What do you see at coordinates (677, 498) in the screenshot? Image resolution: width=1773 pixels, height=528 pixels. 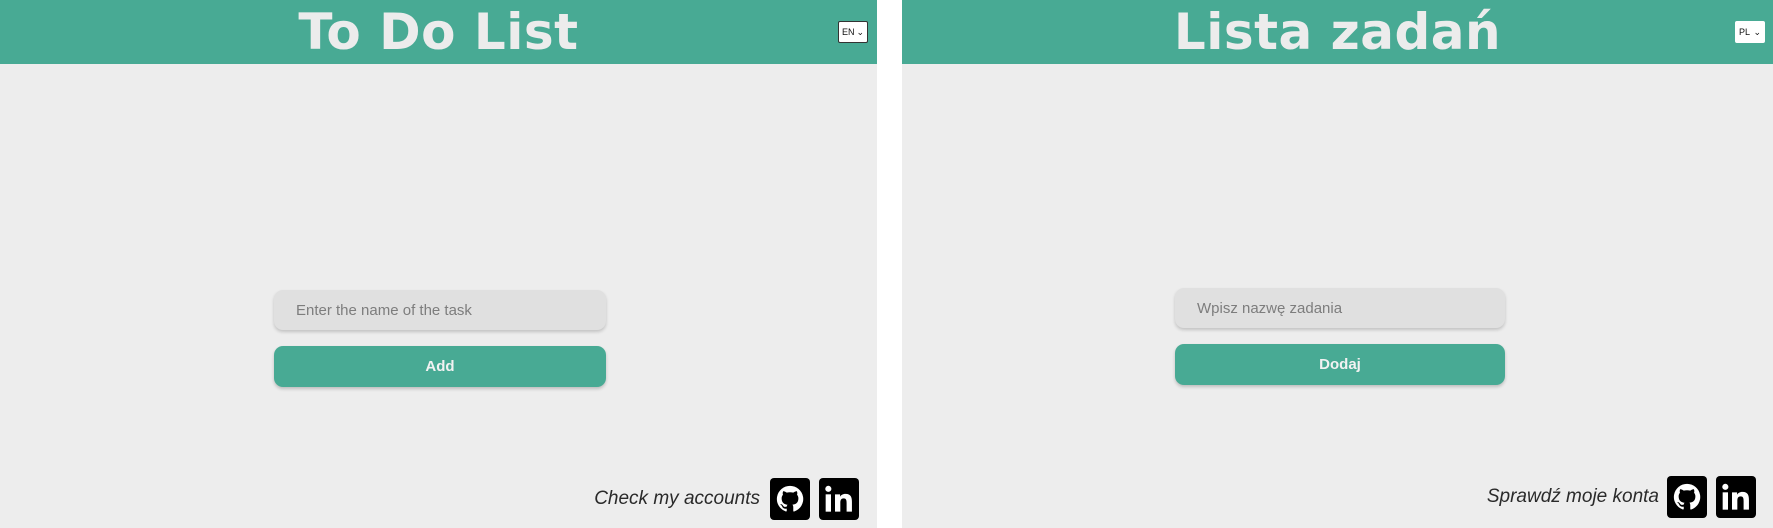 I see `accounts-label: Check my accounts` at bounding box center [677, 498].